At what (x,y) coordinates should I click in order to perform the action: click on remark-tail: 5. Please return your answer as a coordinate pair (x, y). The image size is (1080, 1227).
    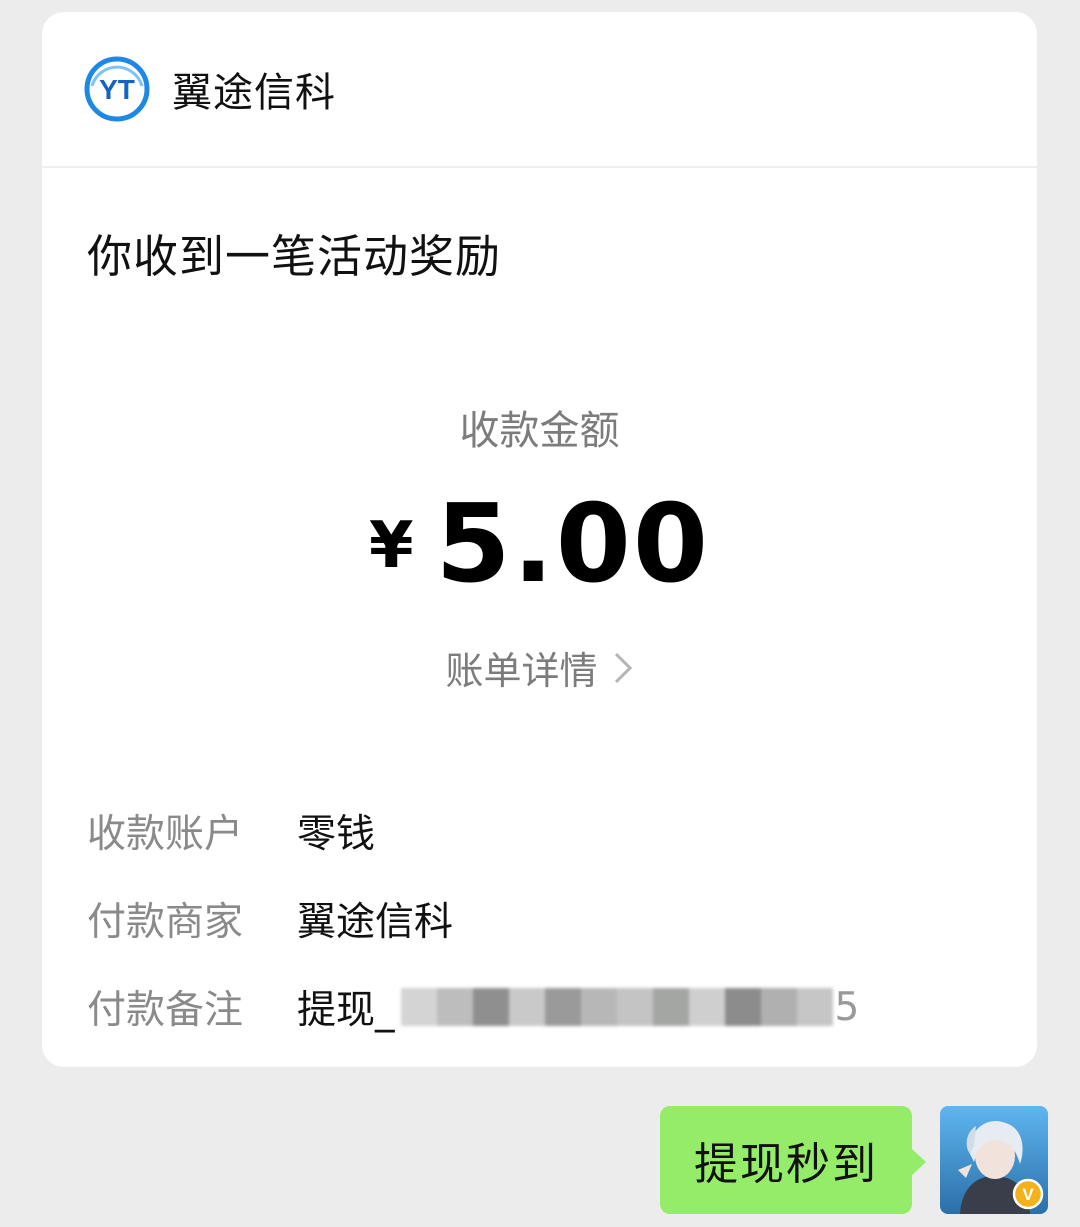
    Looking at the image, I should click on (847, 1007).